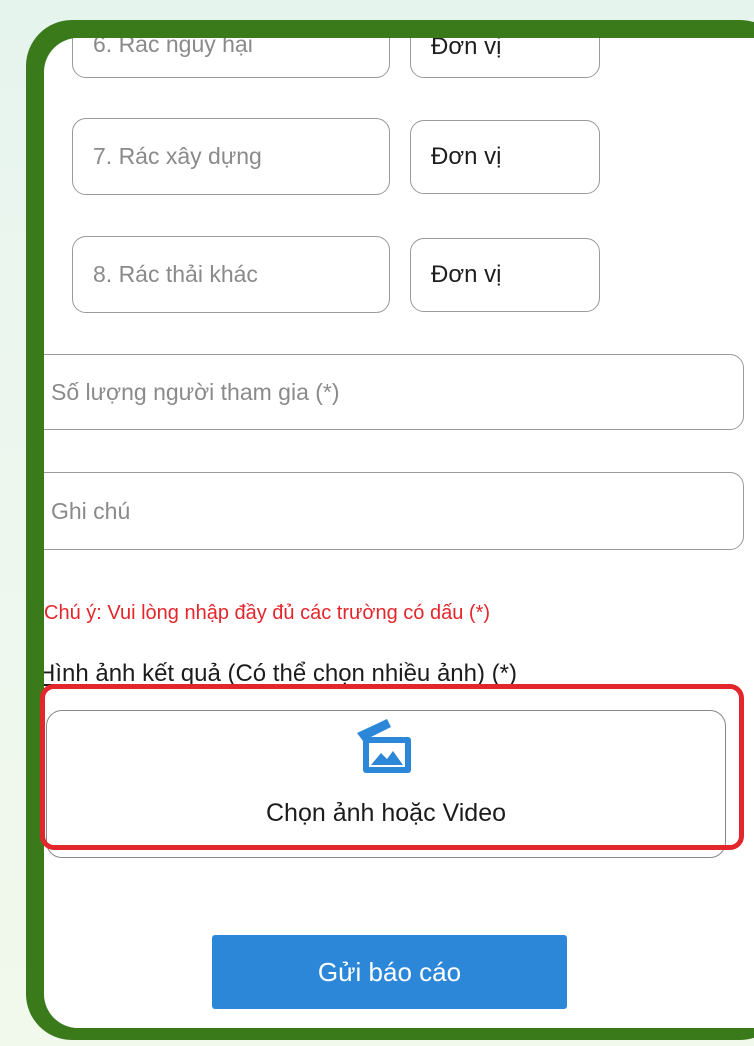  What do you see at coordinates (389, 972) in the screenshot?
I see `submit-report-button: Gửi báo cáo` at bounding box center [389, 972].